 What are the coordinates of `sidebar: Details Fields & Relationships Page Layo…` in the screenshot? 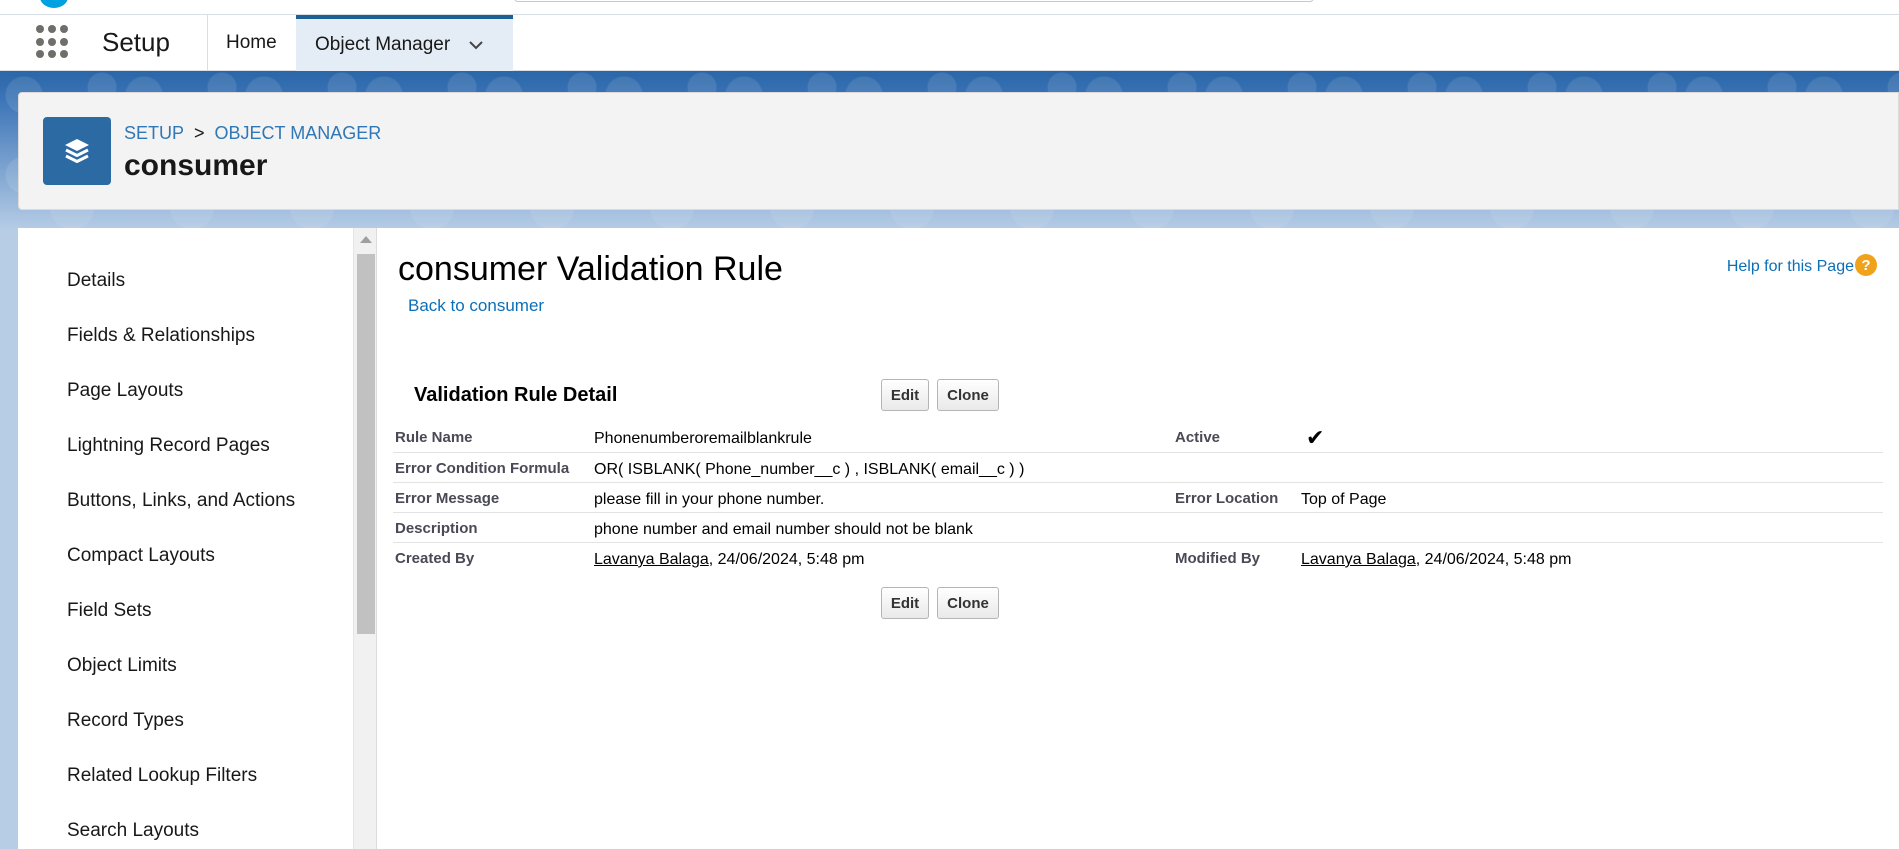 It's located at (185, 538).